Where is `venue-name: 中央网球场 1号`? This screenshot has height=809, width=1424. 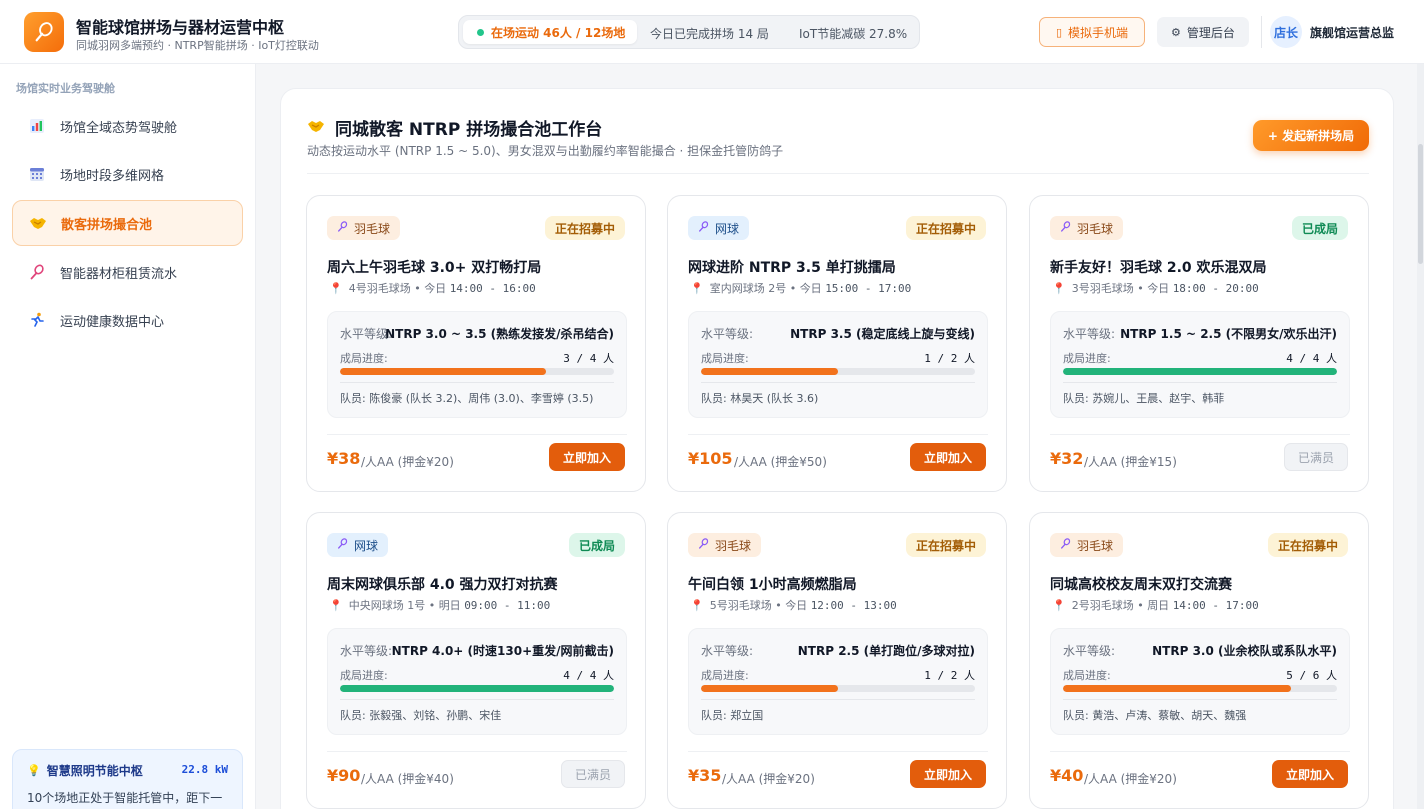
venue-name: 中央网球场 1号 is located at coordinates (387, 605).